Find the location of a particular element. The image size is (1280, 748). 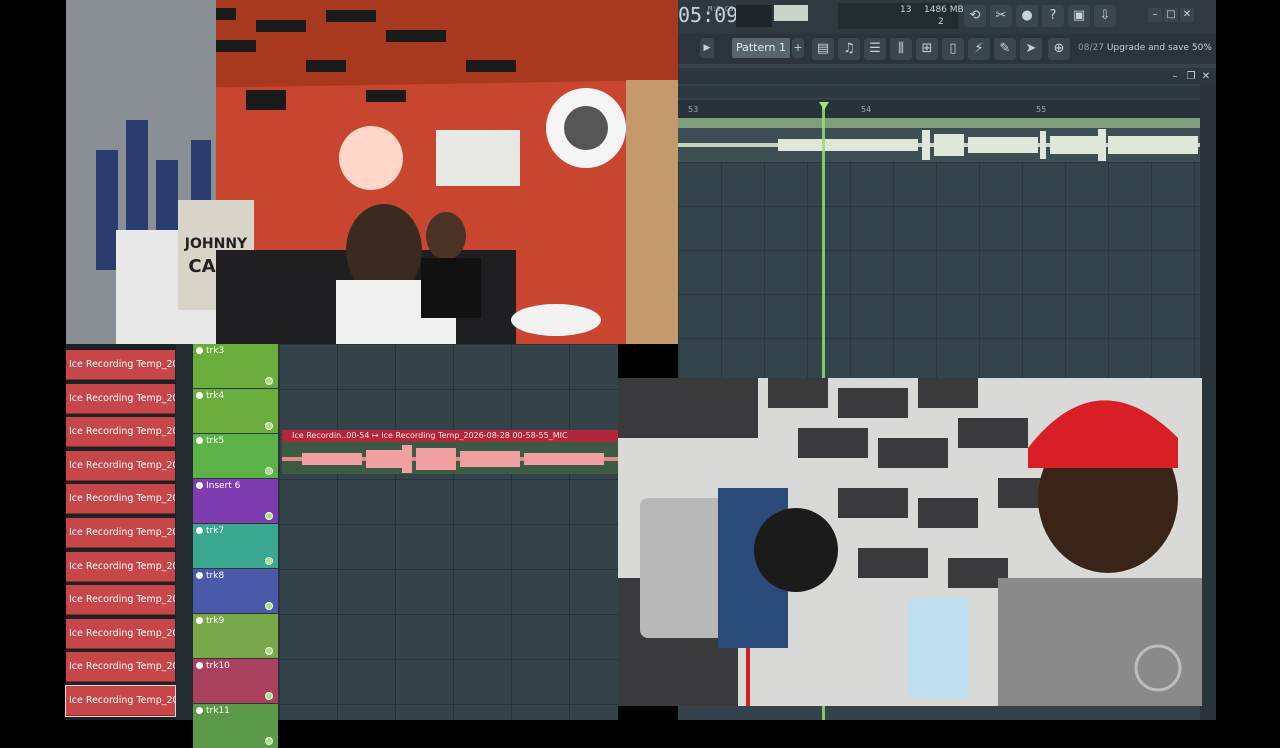

track-name: trk10 is located at coordinates (213, 666).